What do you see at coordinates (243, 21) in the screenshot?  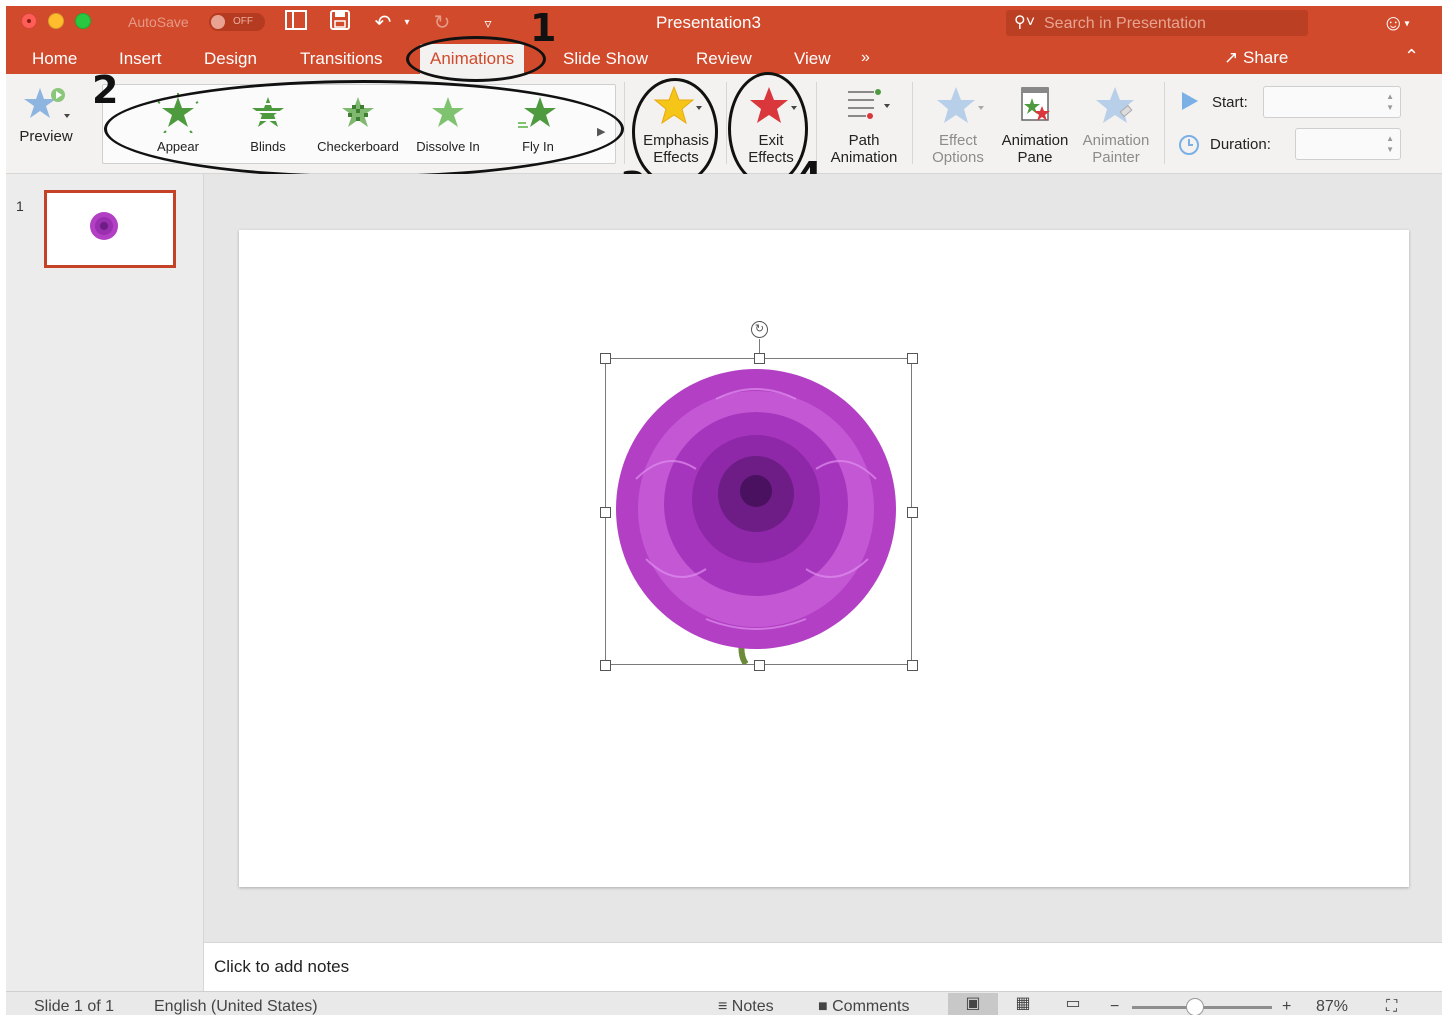 I see `autosave-state: OFF` at bounding box center [243, 21].